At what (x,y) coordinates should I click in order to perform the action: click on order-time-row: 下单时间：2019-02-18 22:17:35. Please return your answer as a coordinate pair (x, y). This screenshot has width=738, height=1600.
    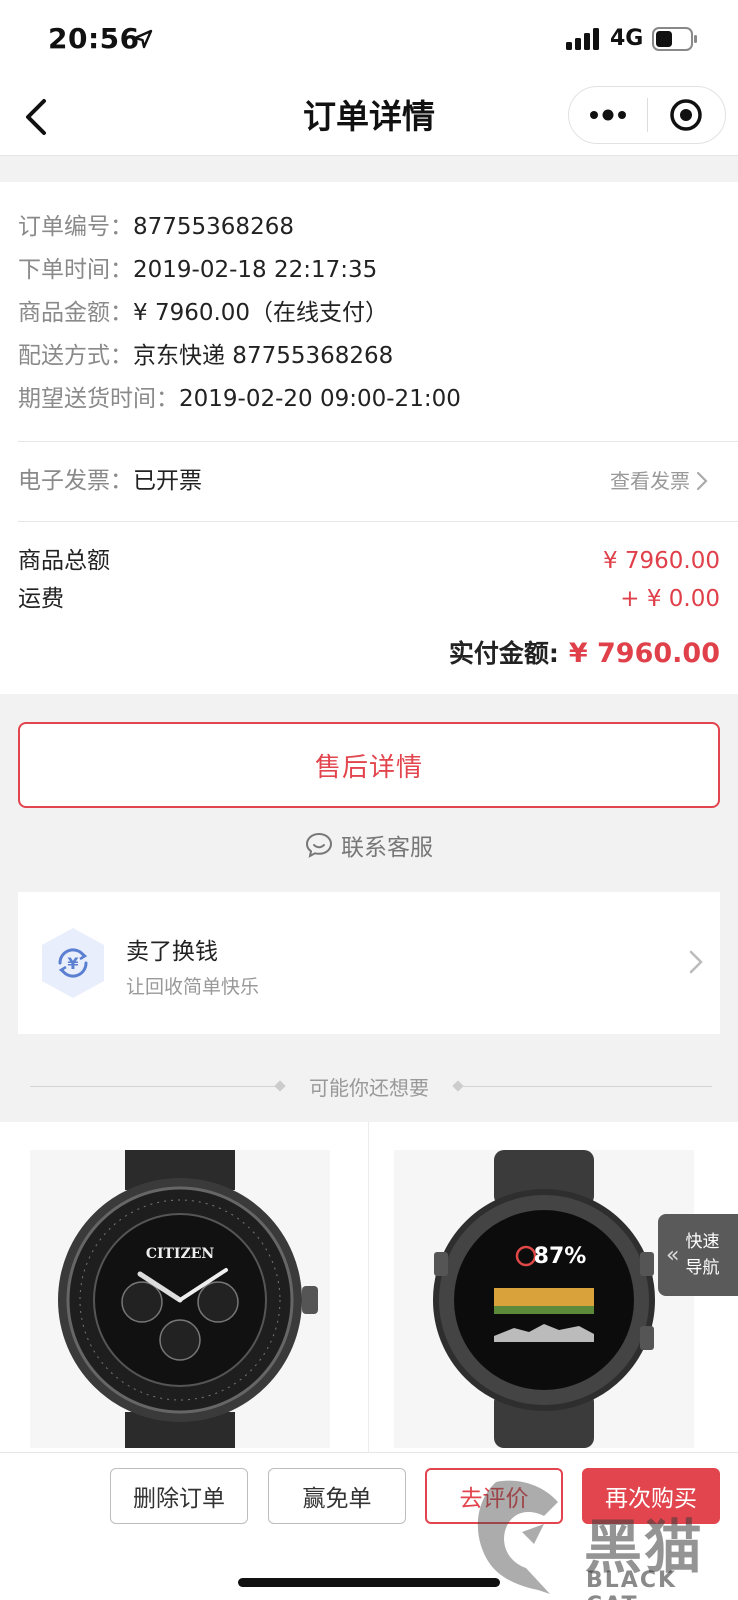
    Looking at the image, I should click on (197, 270).